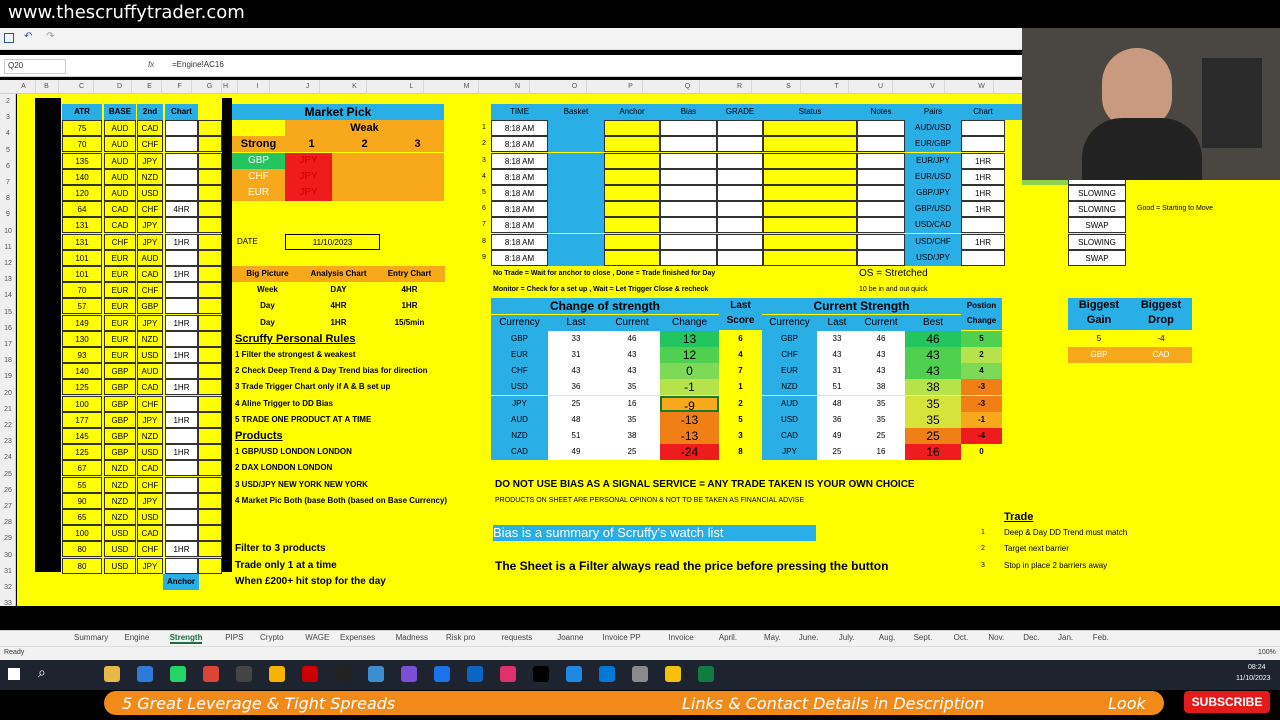 This screenshot has width=1280, height=720. What do you see at coordinates (517, 637) in the screenshot?
I see `sheet-tab: requests` at bounding box center [517, 637].